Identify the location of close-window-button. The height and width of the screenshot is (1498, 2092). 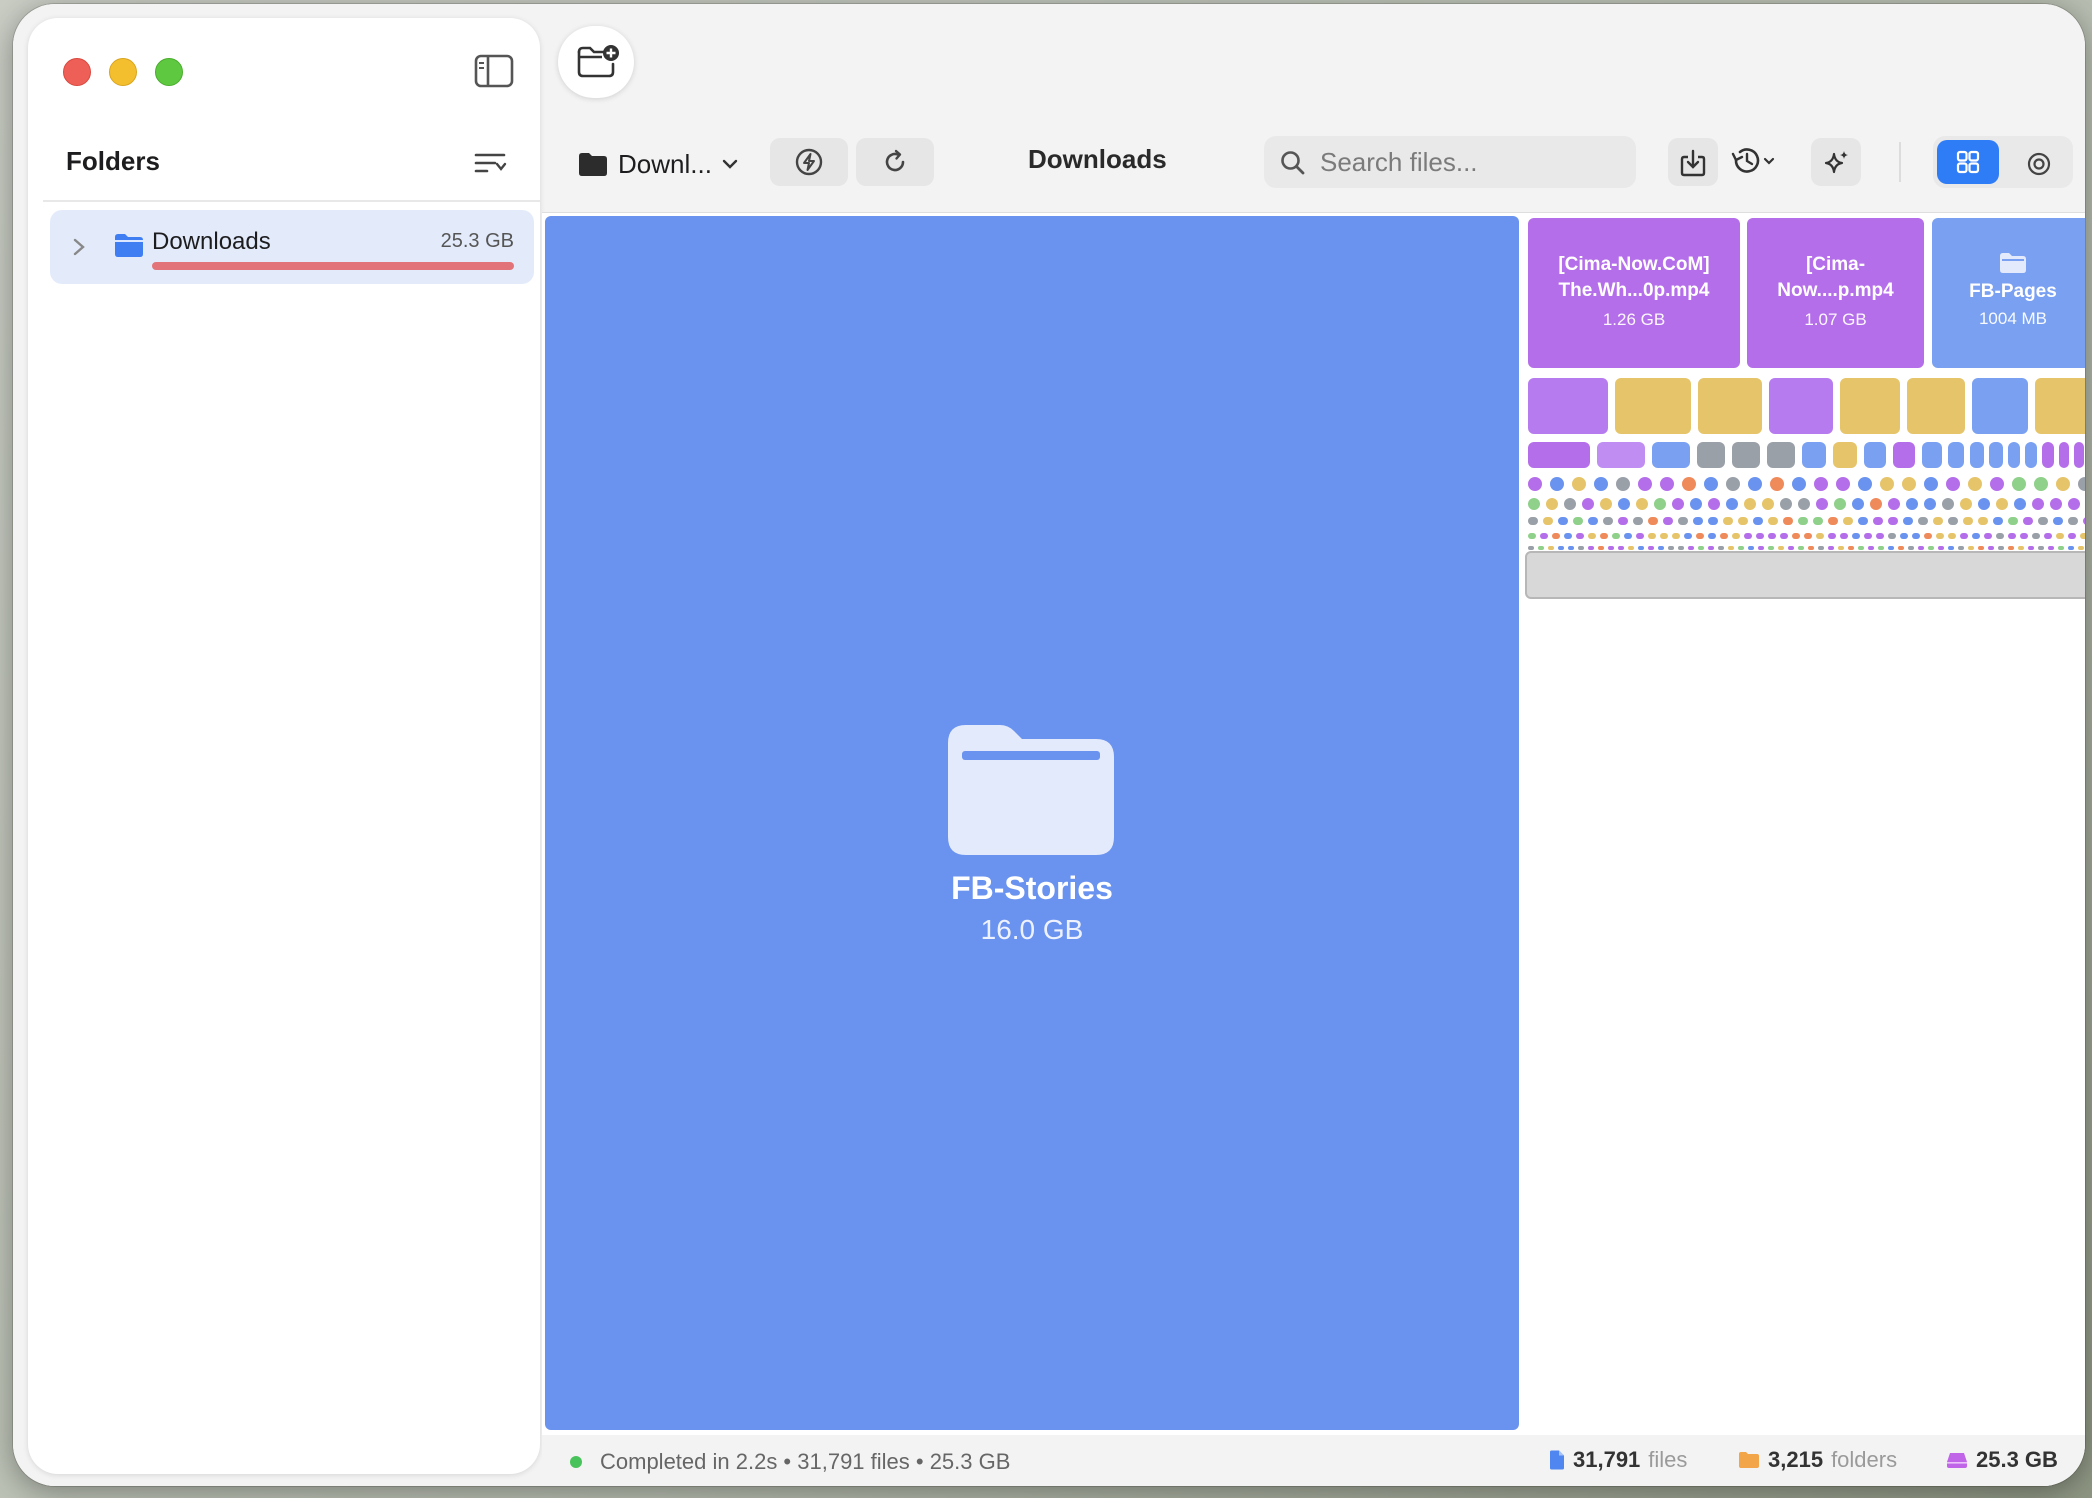
(77, 72).